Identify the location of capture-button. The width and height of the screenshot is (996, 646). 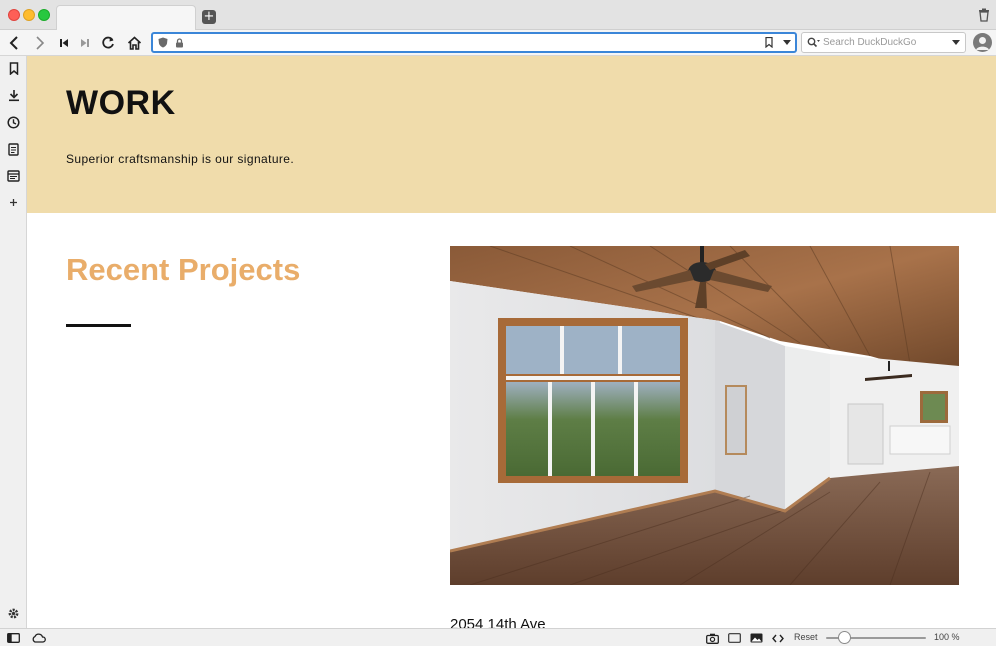
(712, 638).